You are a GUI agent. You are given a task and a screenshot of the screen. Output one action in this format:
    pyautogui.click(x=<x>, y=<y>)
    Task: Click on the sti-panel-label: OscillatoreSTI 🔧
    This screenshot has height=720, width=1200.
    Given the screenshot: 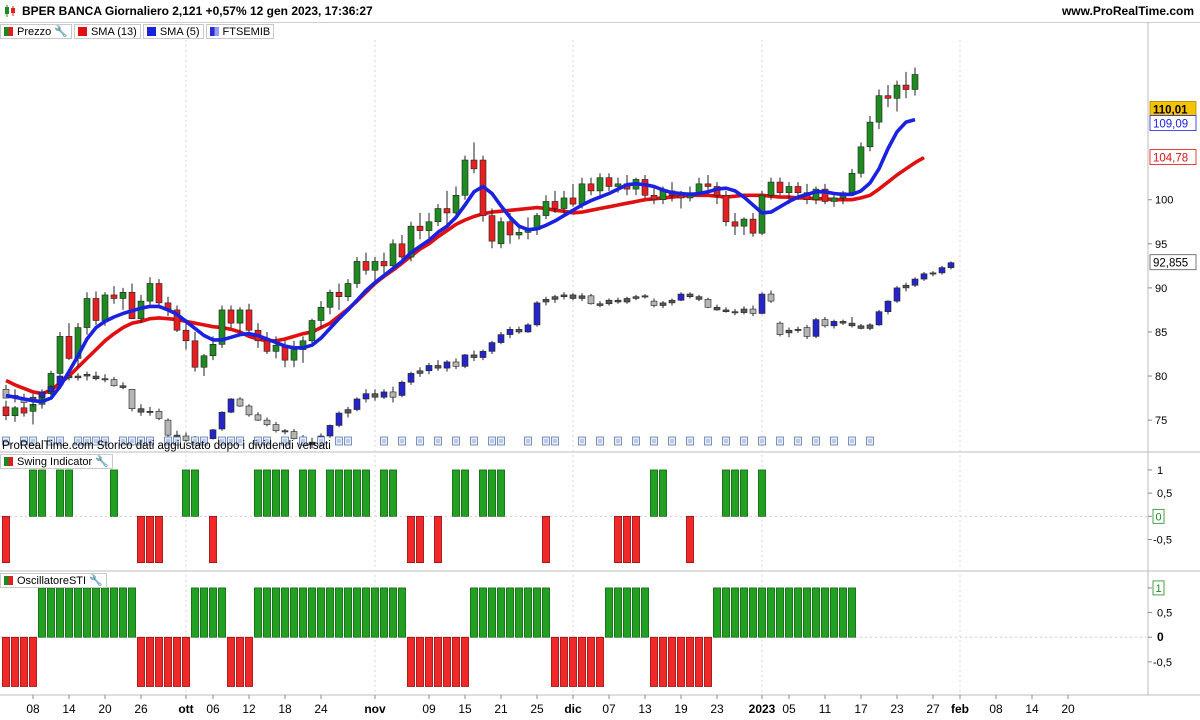 What is the action you would take?
    pyautogui.click(x=53, y=580)
    